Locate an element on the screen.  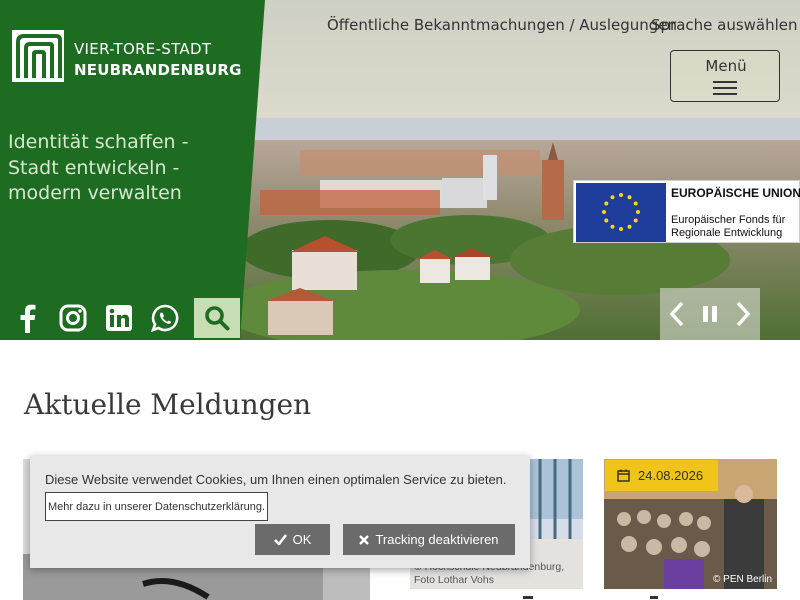
hamburger-icon is located at coordinates (725, 88).